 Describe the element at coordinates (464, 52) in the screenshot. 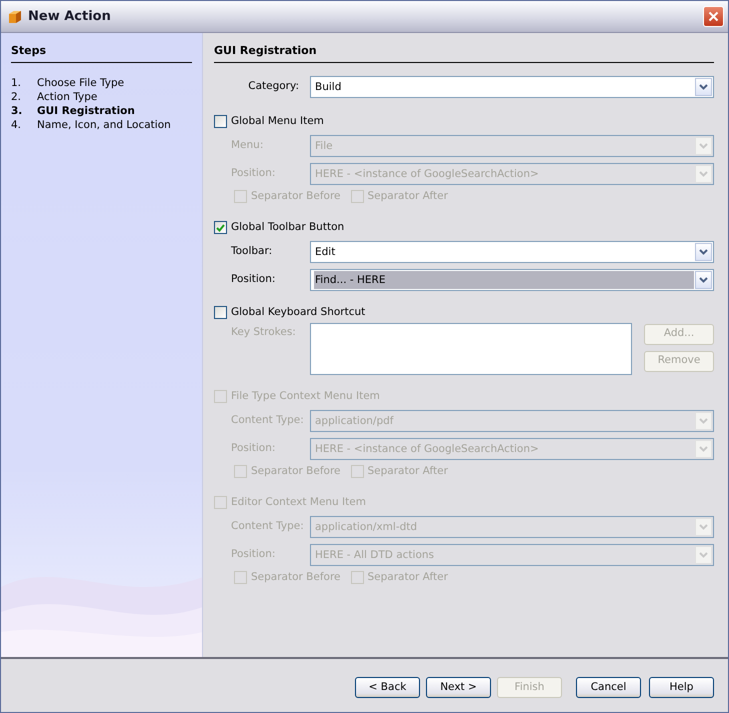

I see `section-heading: GUI Registration` at that location.